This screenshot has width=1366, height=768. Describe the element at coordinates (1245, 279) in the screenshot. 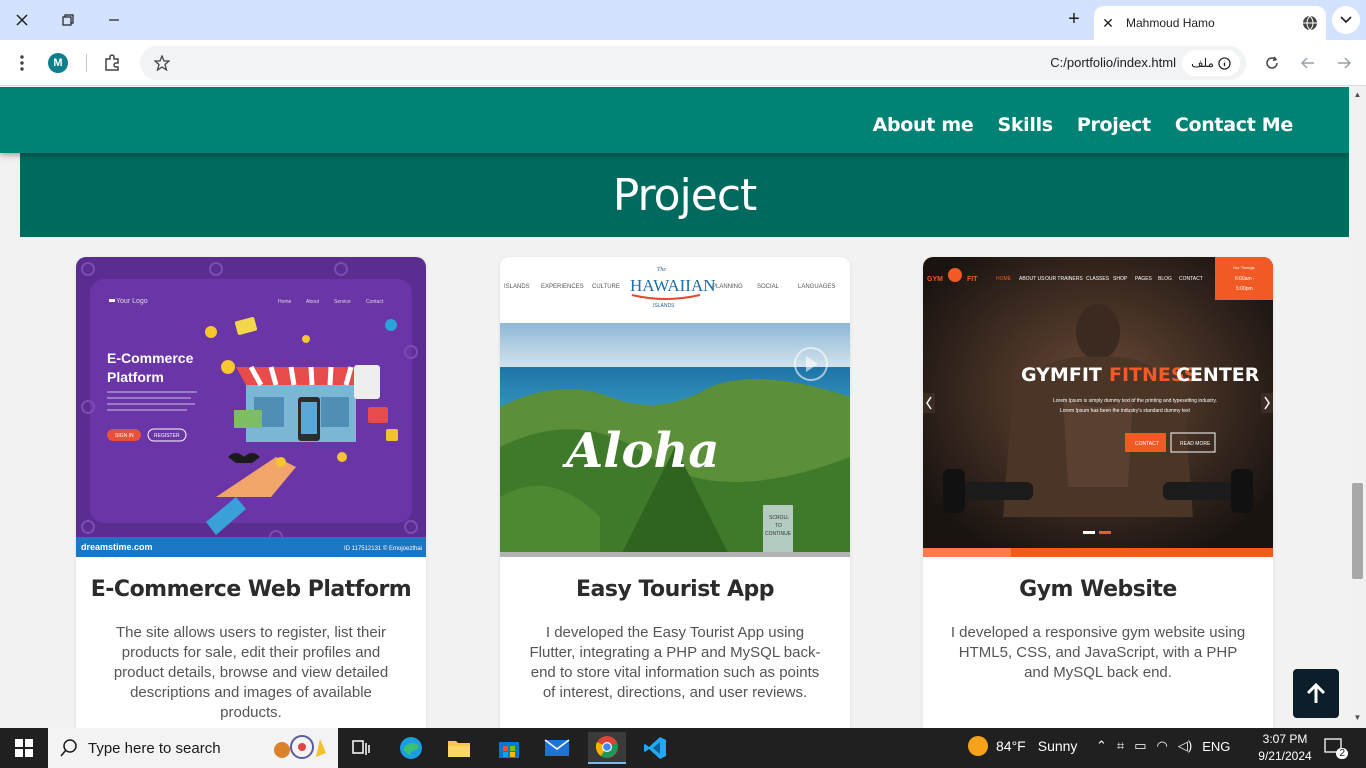

I see `mock-gym-hours-open: 6:00am -` at that location.